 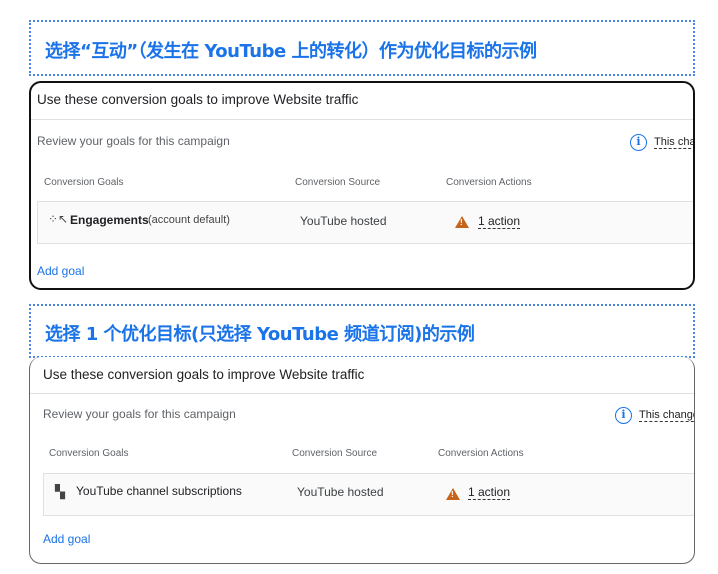 I want to click on example-heading: 选择“互动”（发生在 YouTube 上的转化）作为优化目标的示例, so click(x=291, y=51).